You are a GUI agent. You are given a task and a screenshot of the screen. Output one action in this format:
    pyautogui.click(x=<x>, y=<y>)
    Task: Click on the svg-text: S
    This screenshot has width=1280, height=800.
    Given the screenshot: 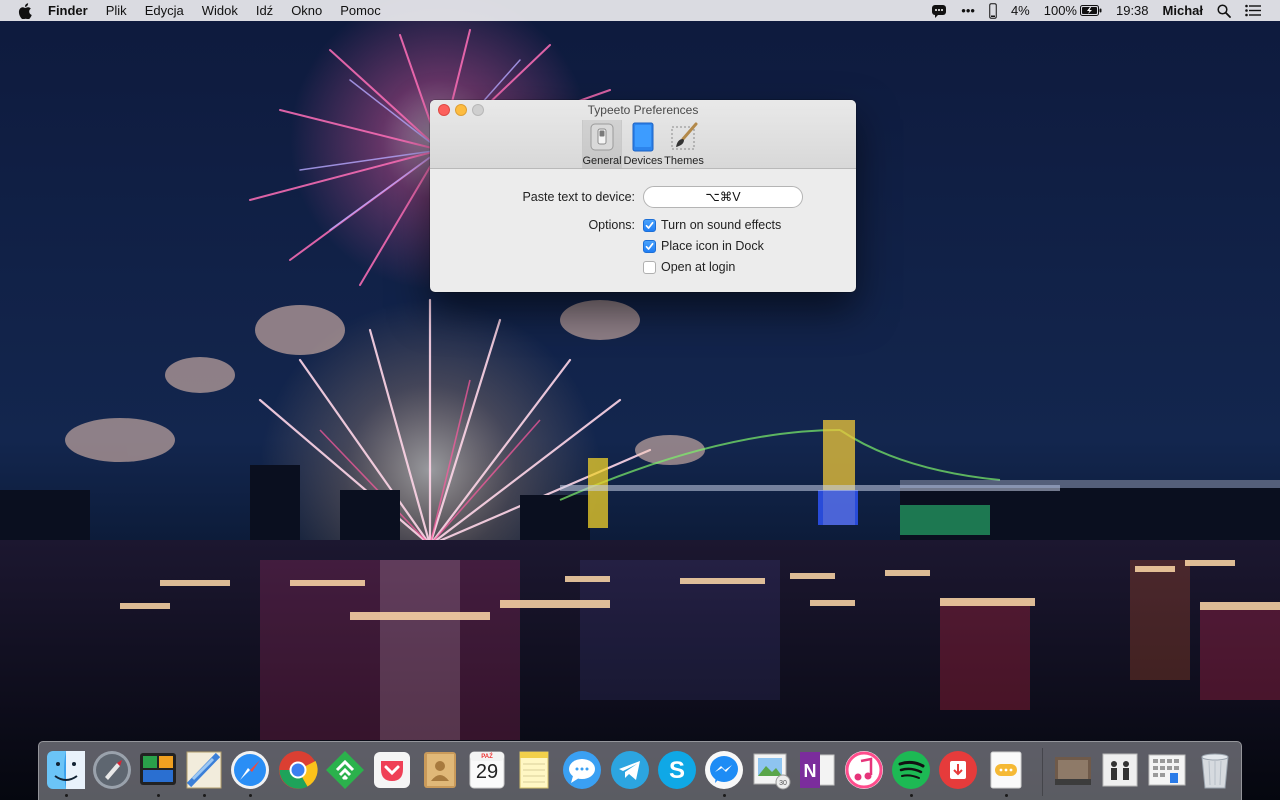 What is the action you would take?
    pyautogui.click(x=677, y=770)
    